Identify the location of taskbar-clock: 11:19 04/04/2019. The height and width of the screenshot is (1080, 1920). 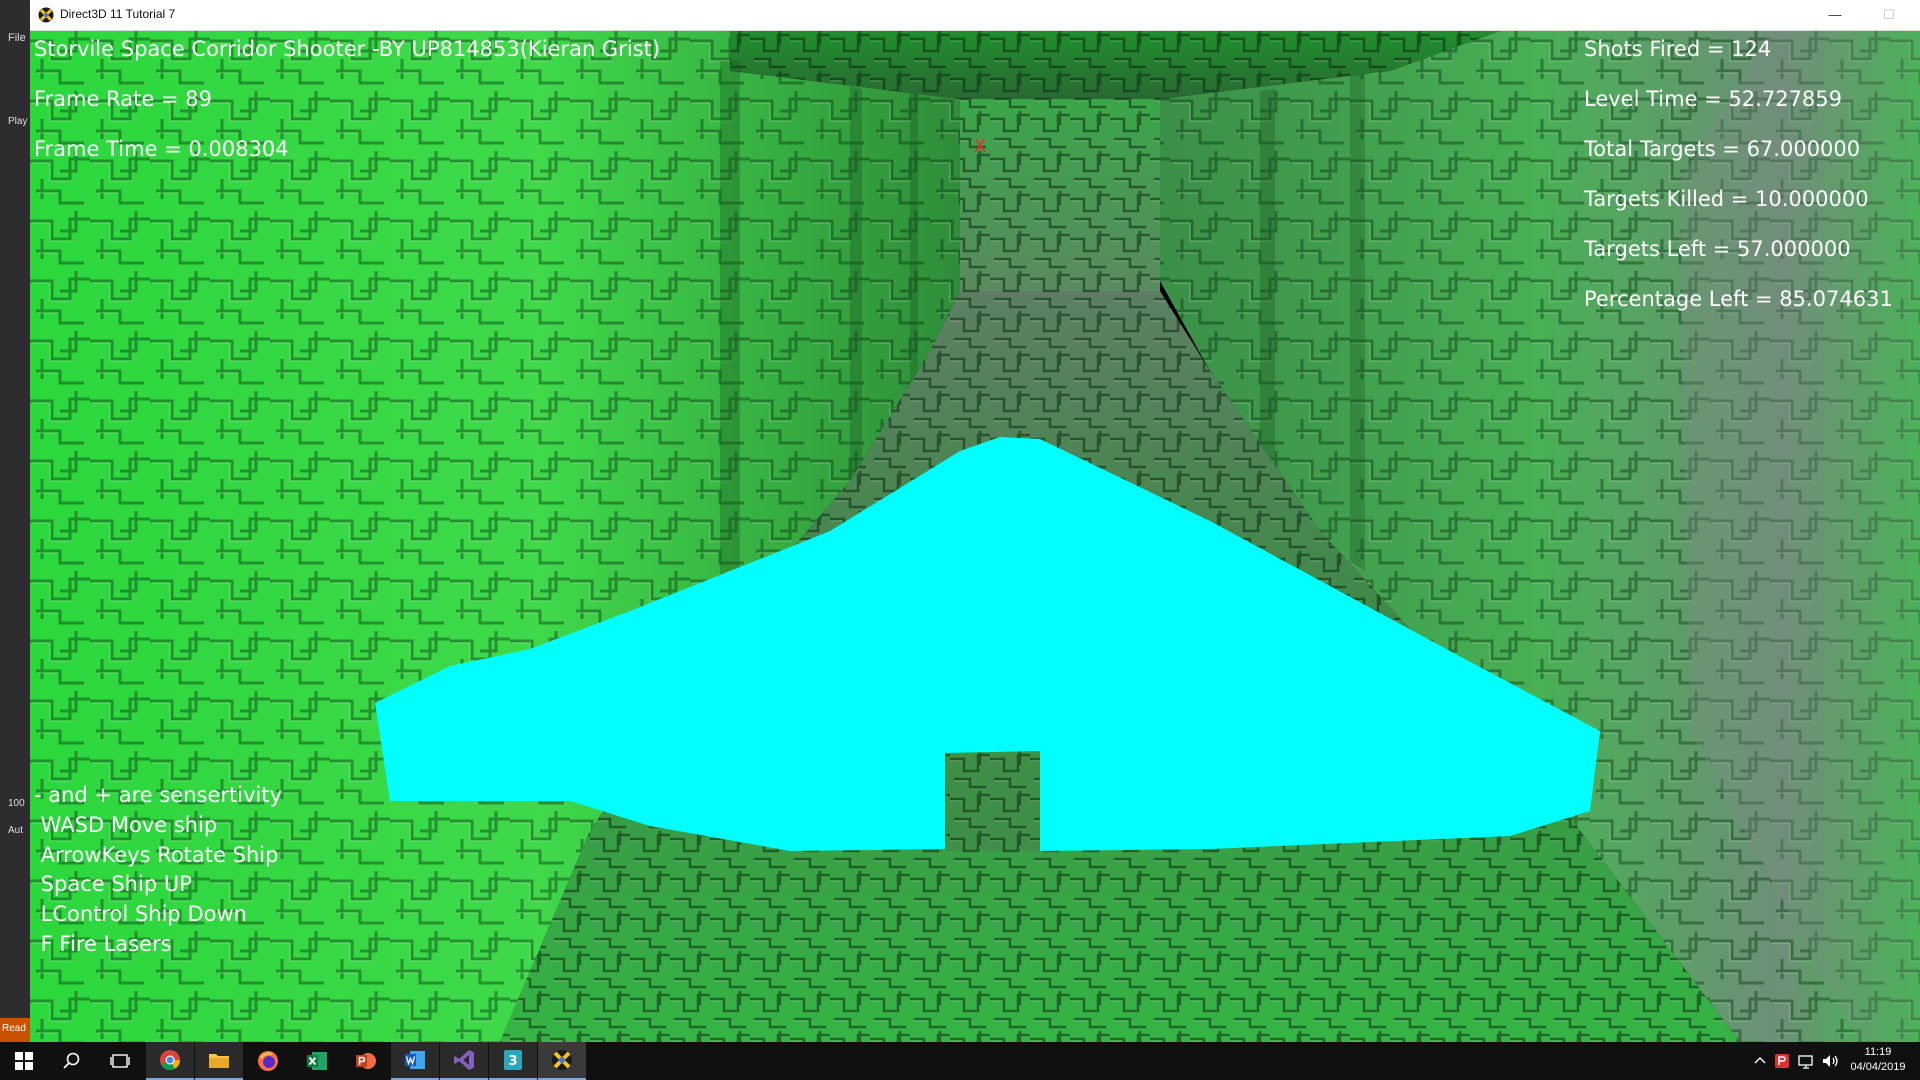
(1878, 1060).